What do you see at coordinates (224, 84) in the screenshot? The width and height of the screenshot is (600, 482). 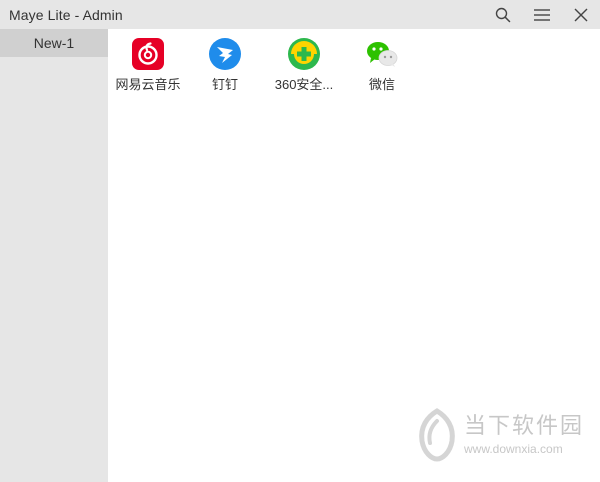 I see `app-label-dingtalk: 钉钉` at bounding box center [224, 84].